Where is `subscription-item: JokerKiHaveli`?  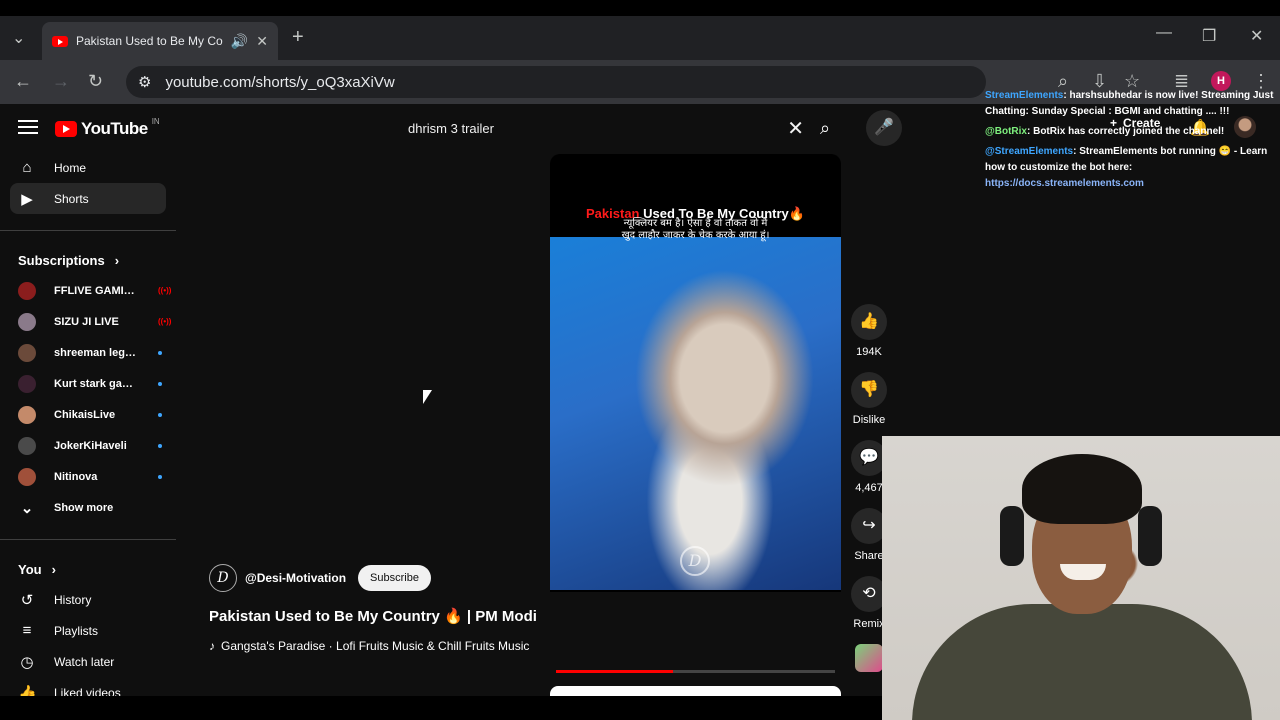 subscription-item: JokerKiHaveli is located at coordinates (88, 445).